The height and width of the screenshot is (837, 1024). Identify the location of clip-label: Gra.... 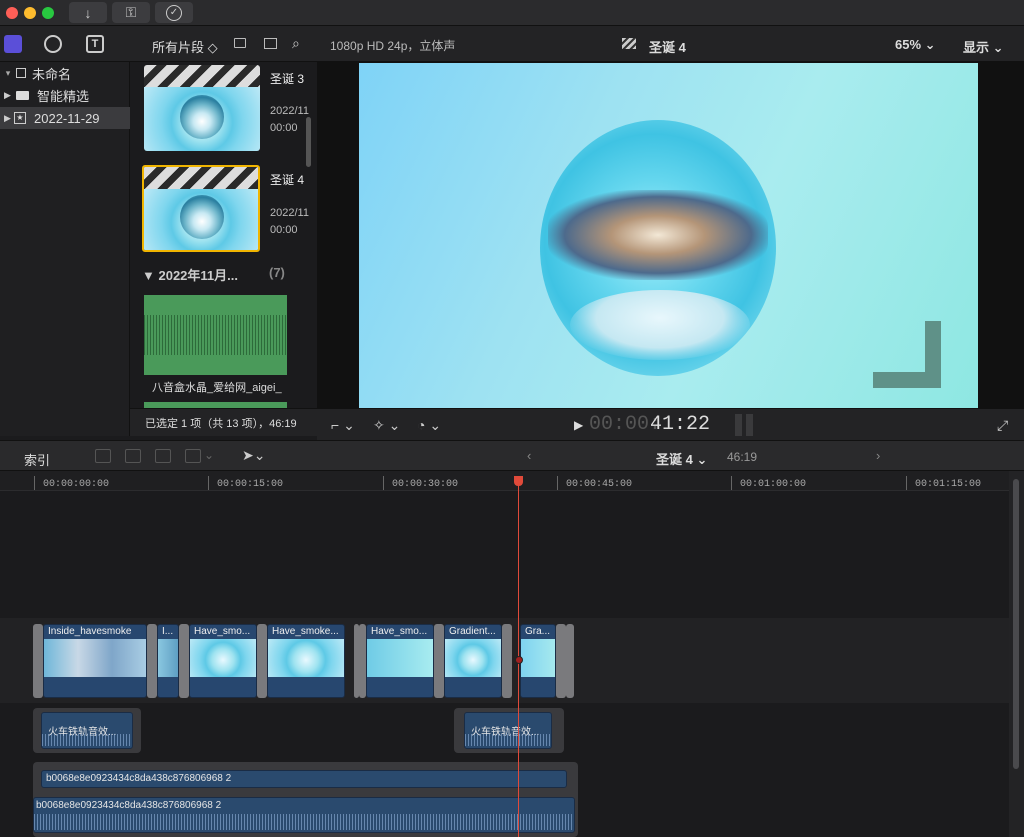
(538, 631).